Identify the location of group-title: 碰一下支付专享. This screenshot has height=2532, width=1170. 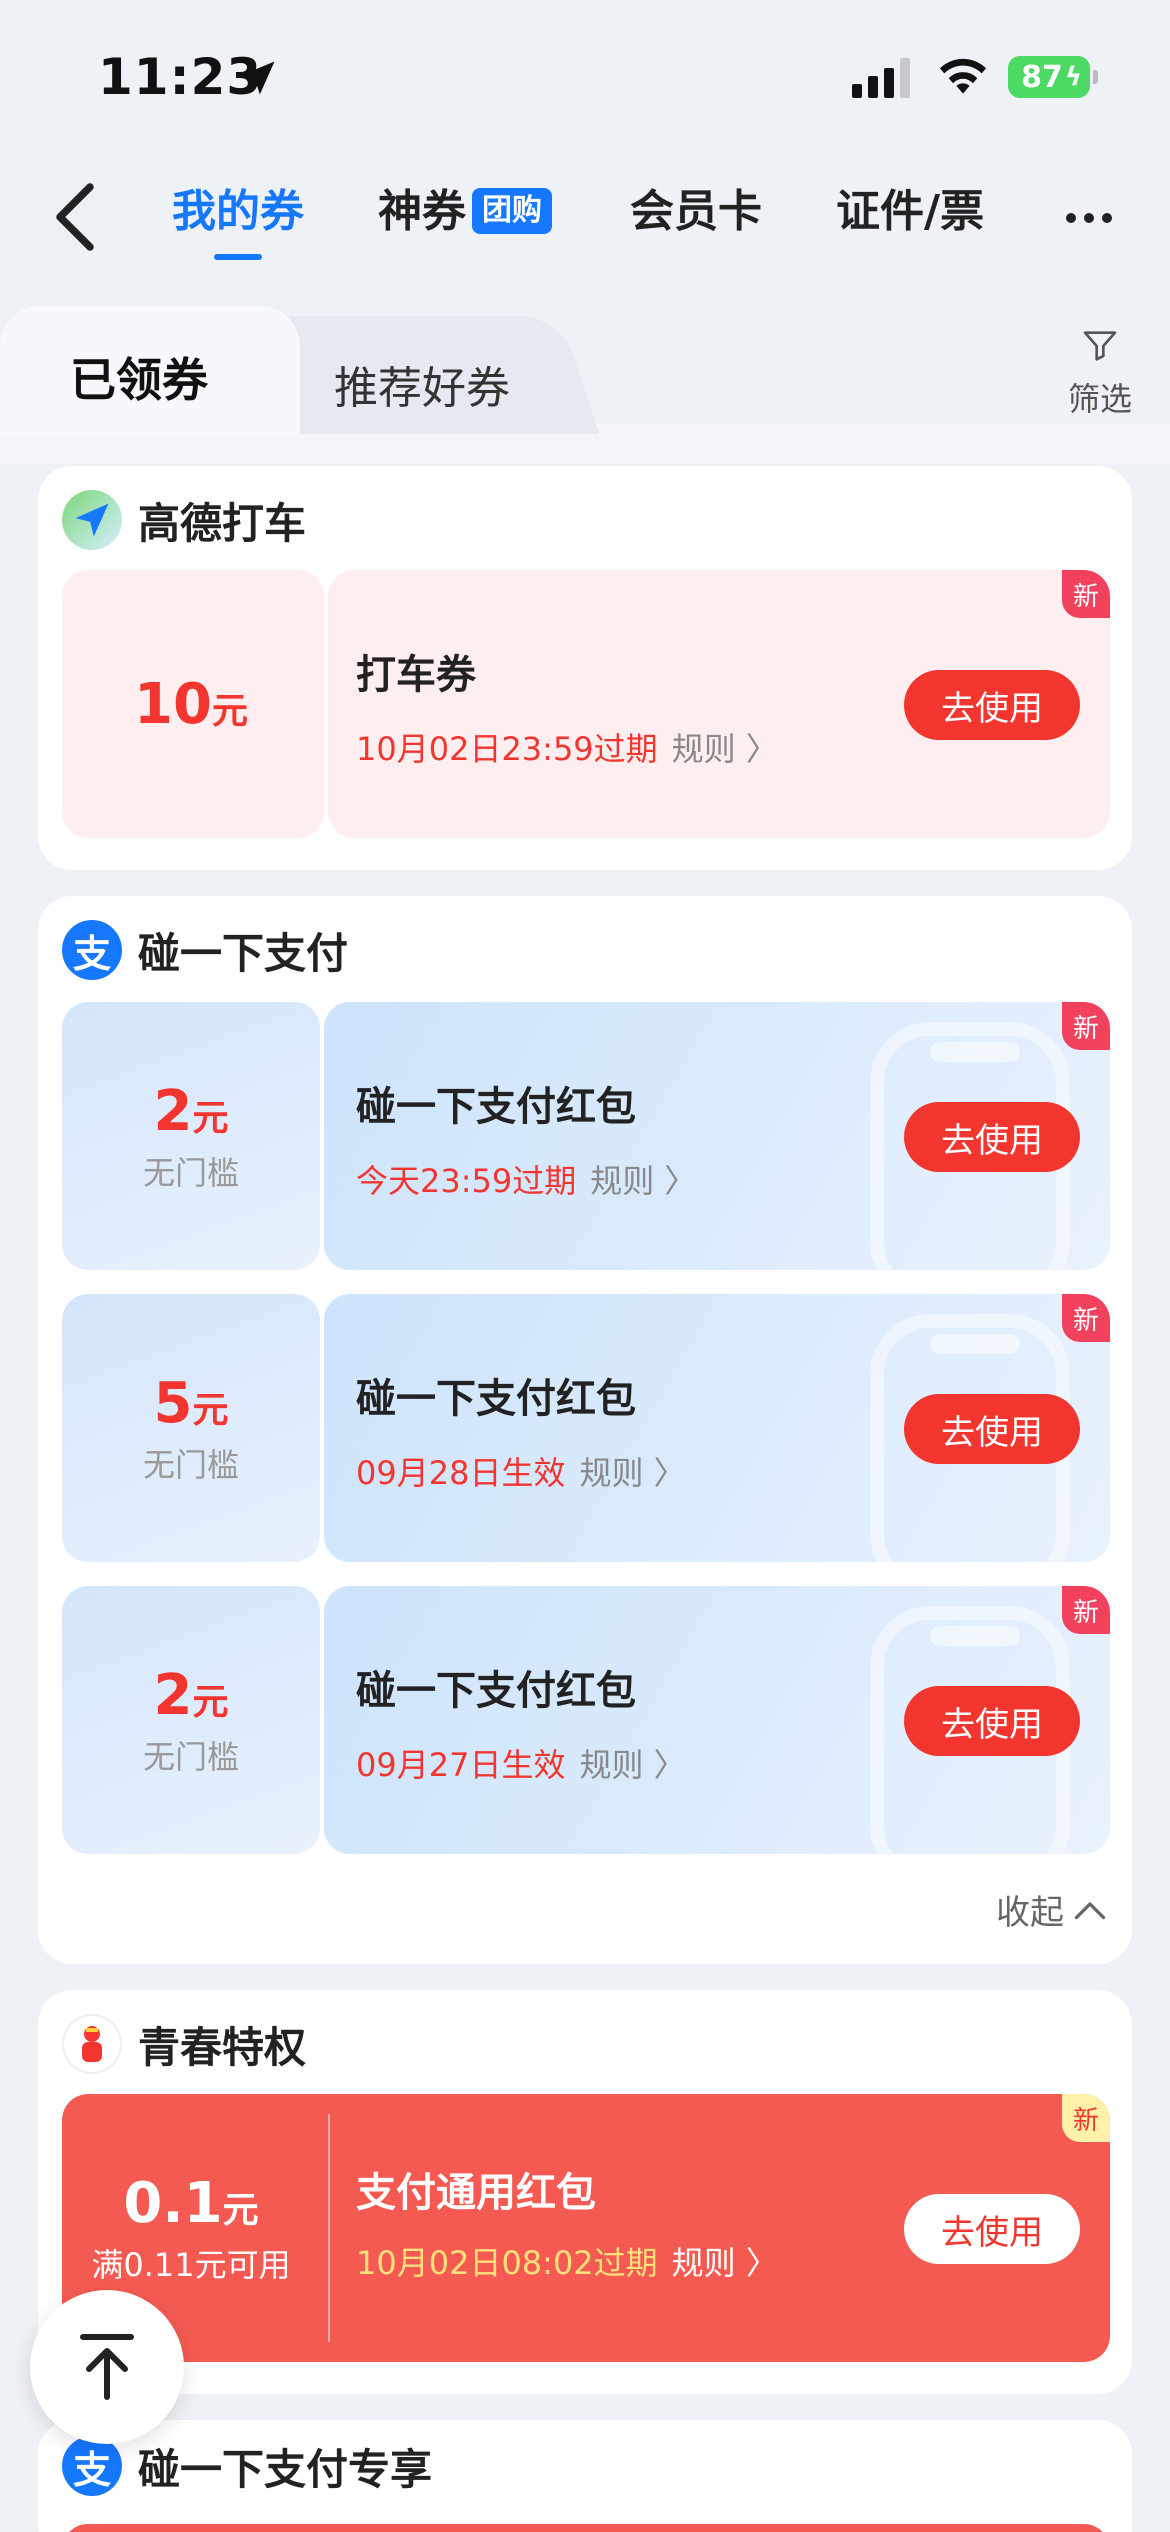
(285, 2469).